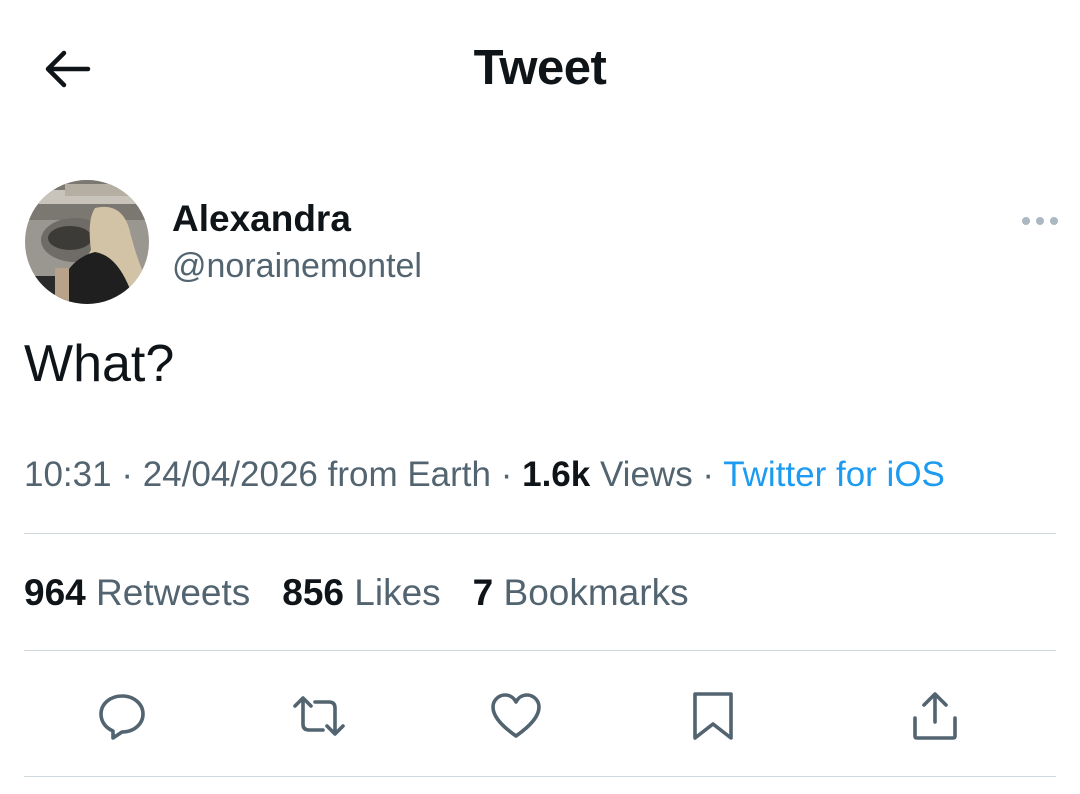 This screenshot has width=1080, height=794. Describe the element at coordinates (540, 68) in the screenshot. I see `page-title: Tweet` at that location.